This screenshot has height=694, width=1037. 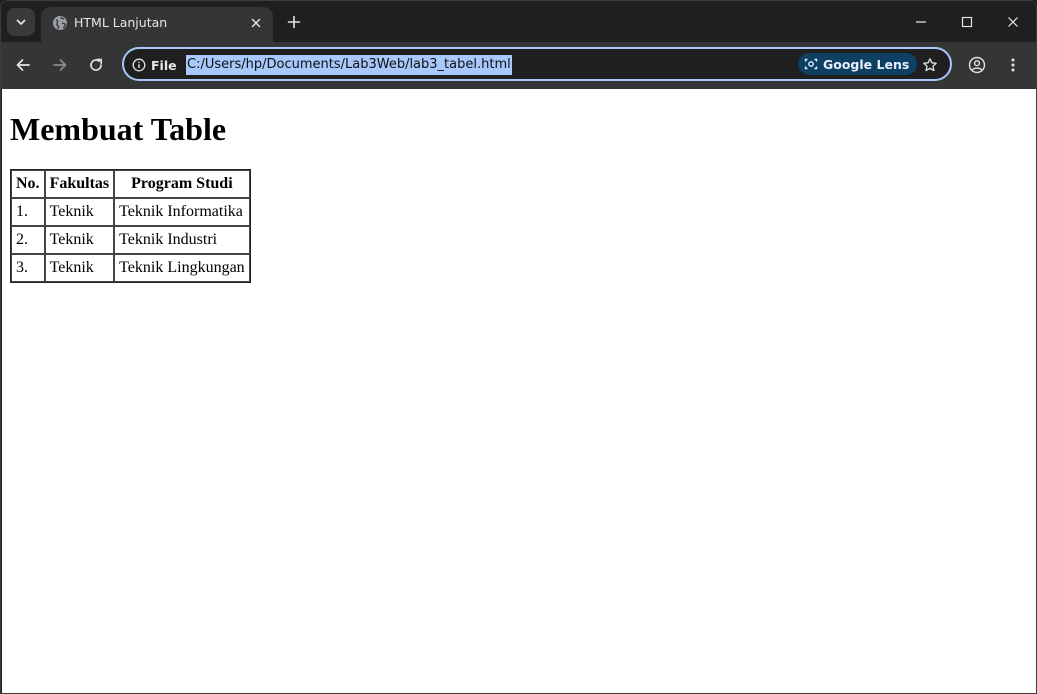 What do you see at coordinates (811, 64) in the screenshot?
I see `camera-icon` at bounding box center [811, 64].